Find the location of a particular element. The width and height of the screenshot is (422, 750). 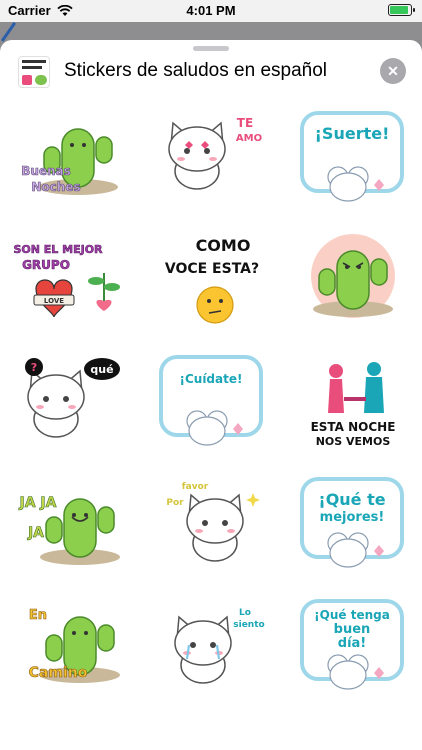

sticker-text: día! is located at coordinates (352, 643).